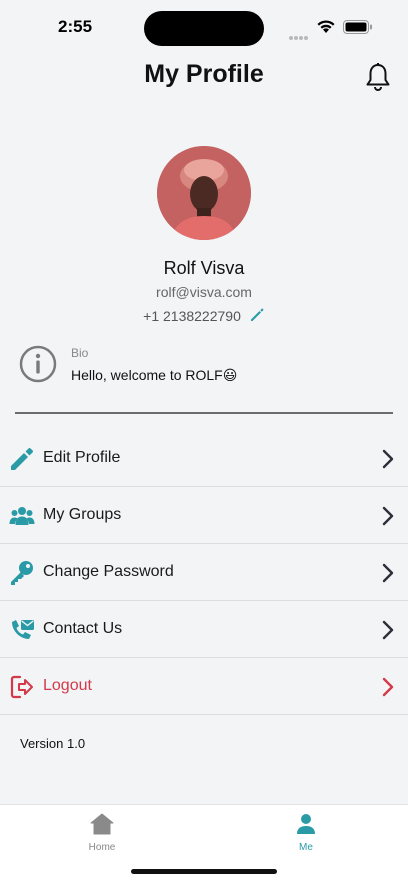 This screenshot has height=883, width=408. I want to click on phone-row: +1 2138222790, so click(204, 315).